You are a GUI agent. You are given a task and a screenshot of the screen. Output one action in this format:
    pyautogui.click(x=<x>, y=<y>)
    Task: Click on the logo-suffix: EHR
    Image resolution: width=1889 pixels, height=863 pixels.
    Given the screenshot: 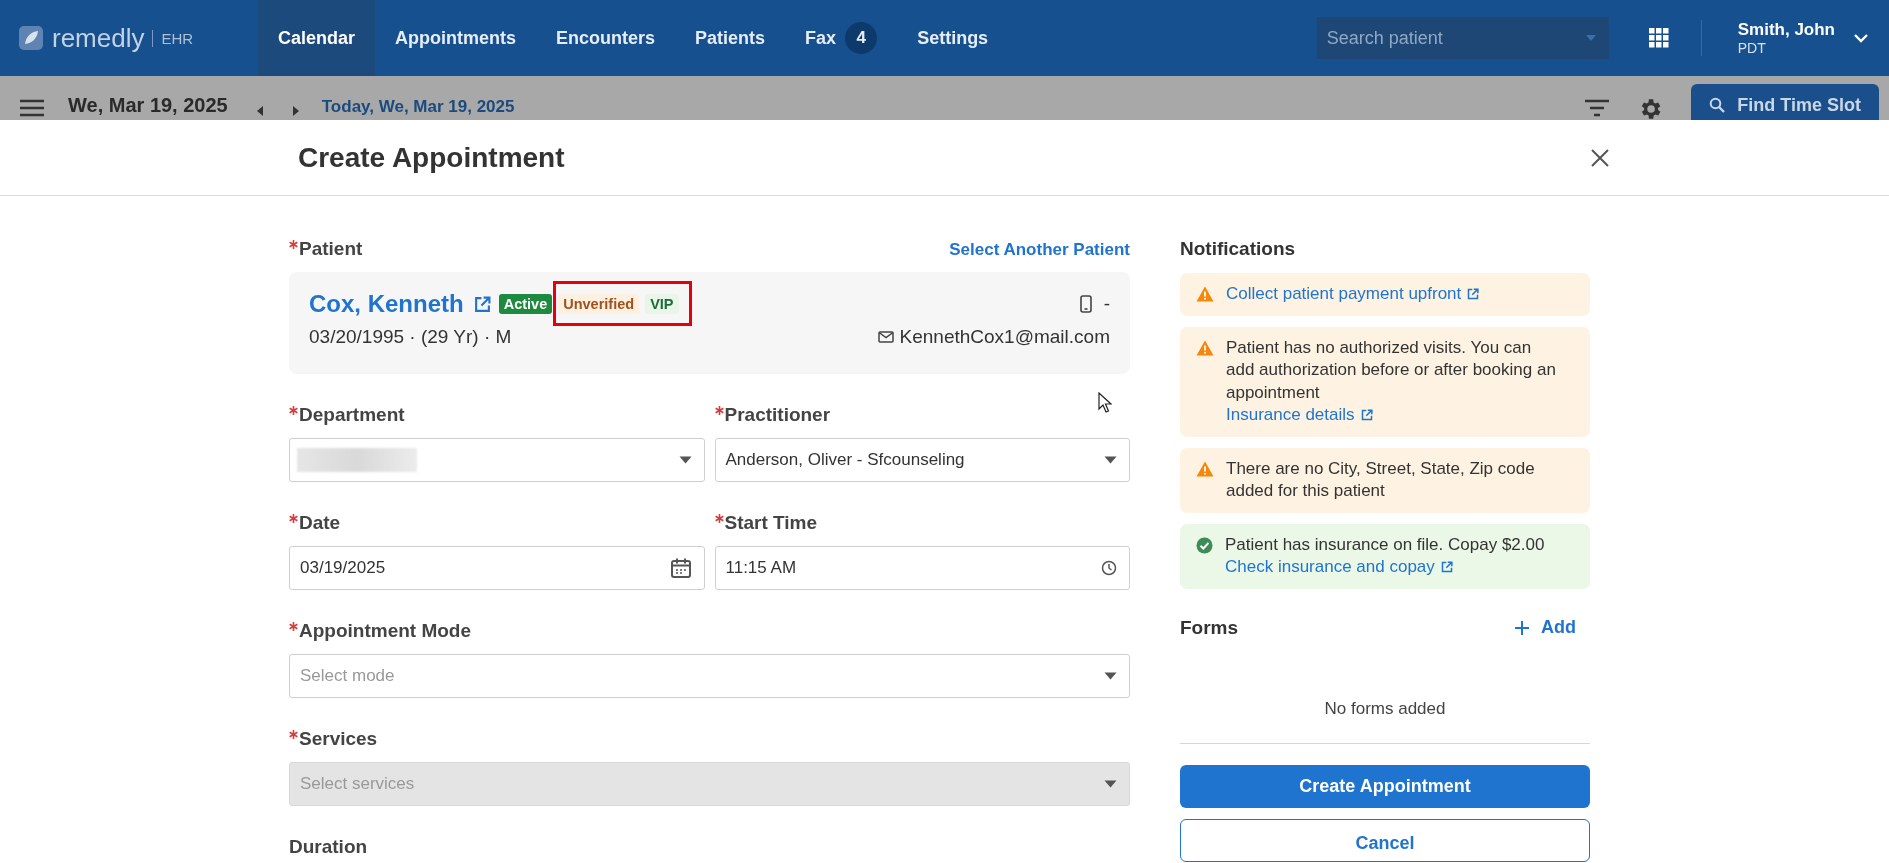 What is the action you would take?
    pyautogui.click(x=173, y=38)
    